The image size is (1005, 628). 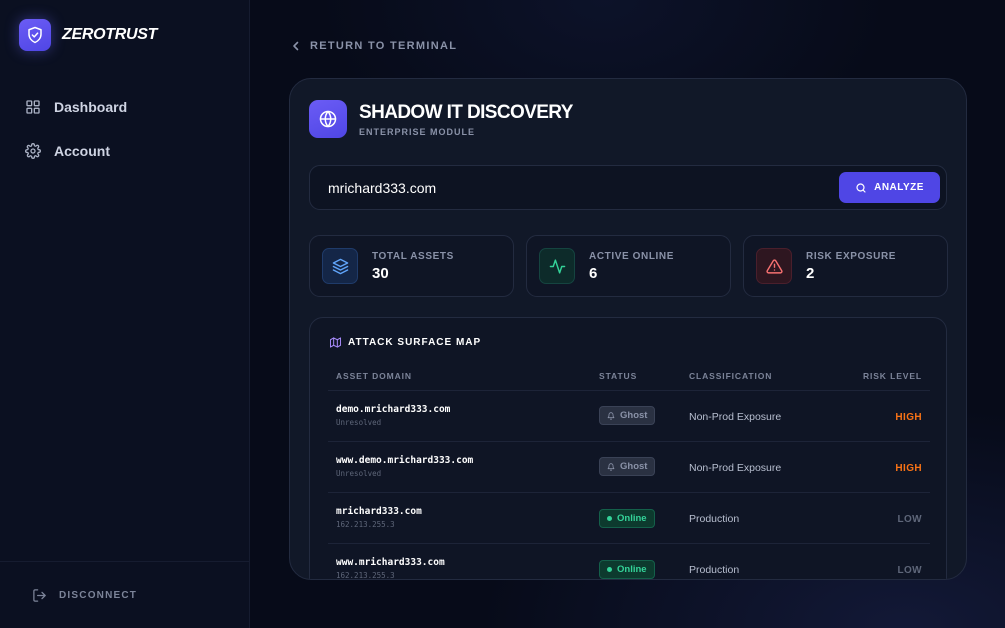 I want to click on activity-icon, so click(x=557, y=266).